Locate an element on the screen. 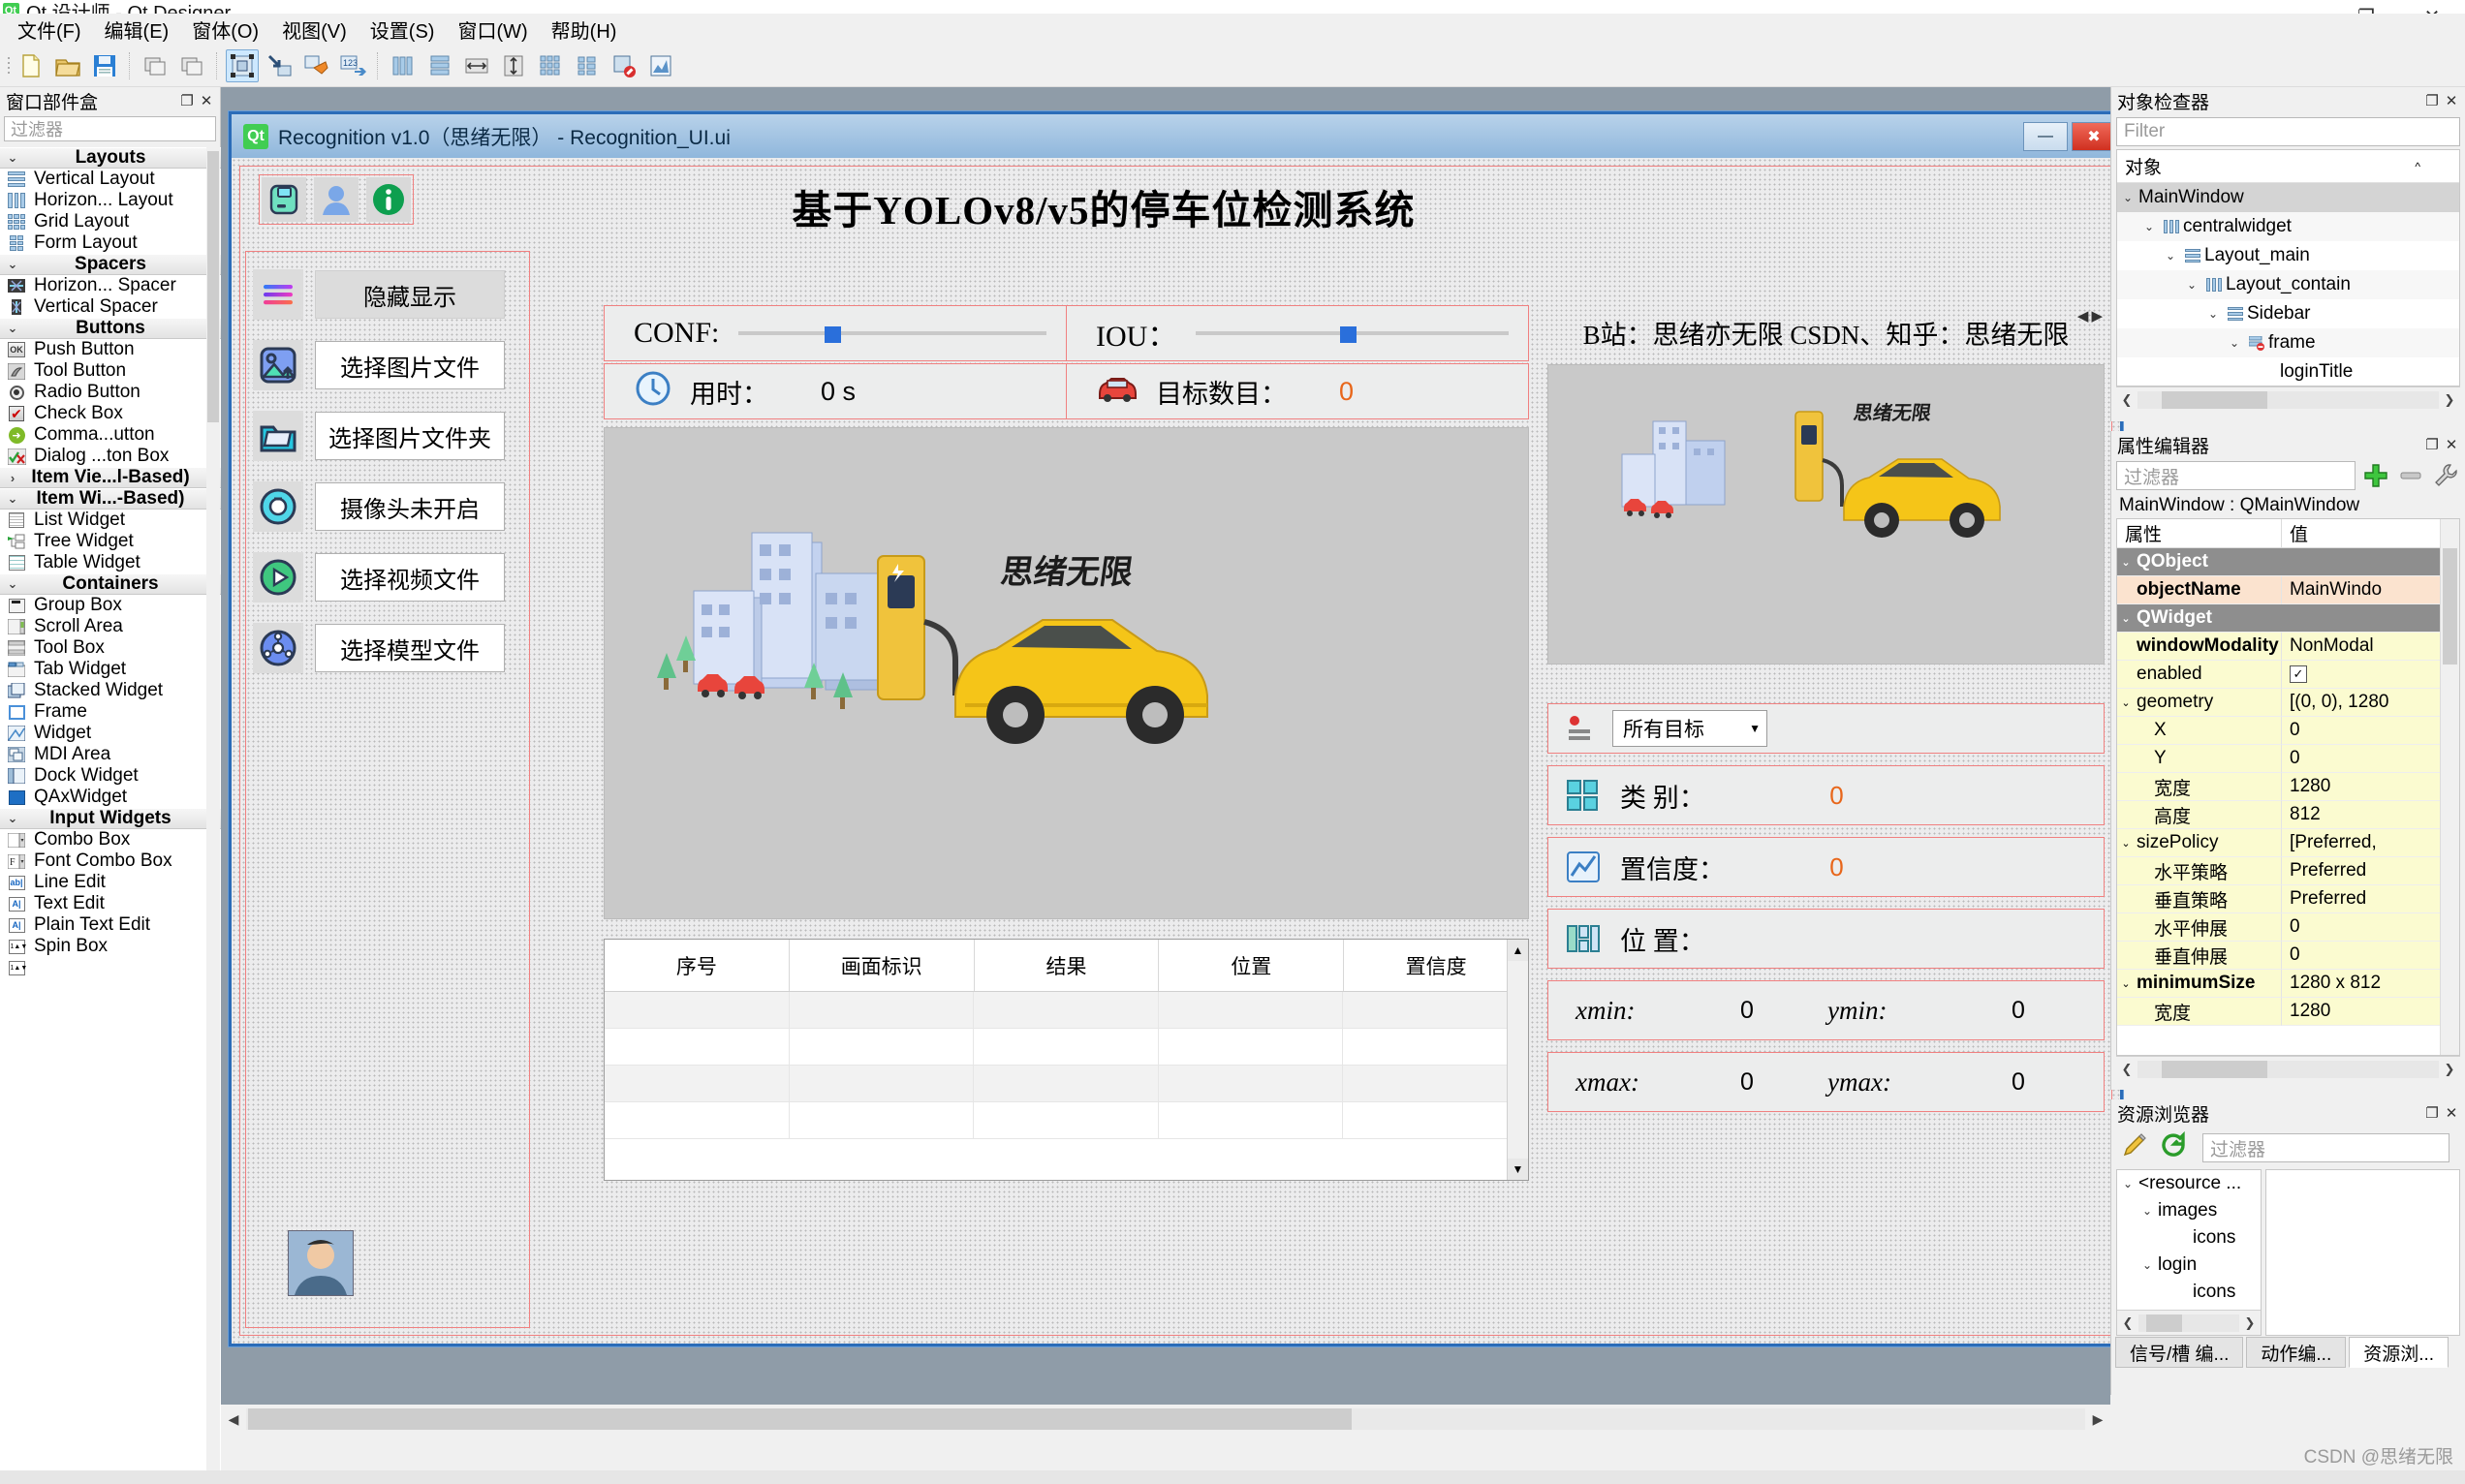 The image size is (2465, 1484). redo-icon is located at coordinates (191, 65).